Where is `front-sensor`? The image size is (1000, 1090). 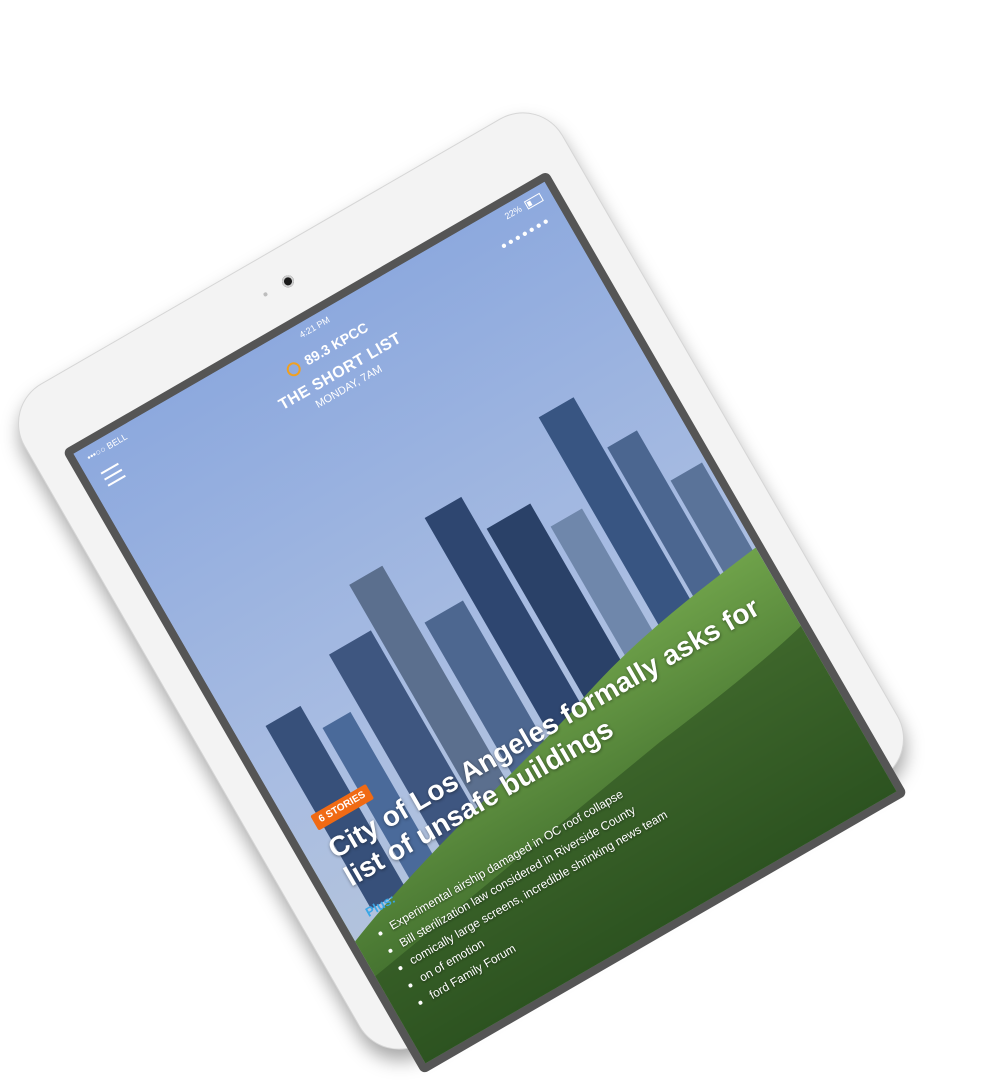
front-sensor is located at coordinates (265, 294).